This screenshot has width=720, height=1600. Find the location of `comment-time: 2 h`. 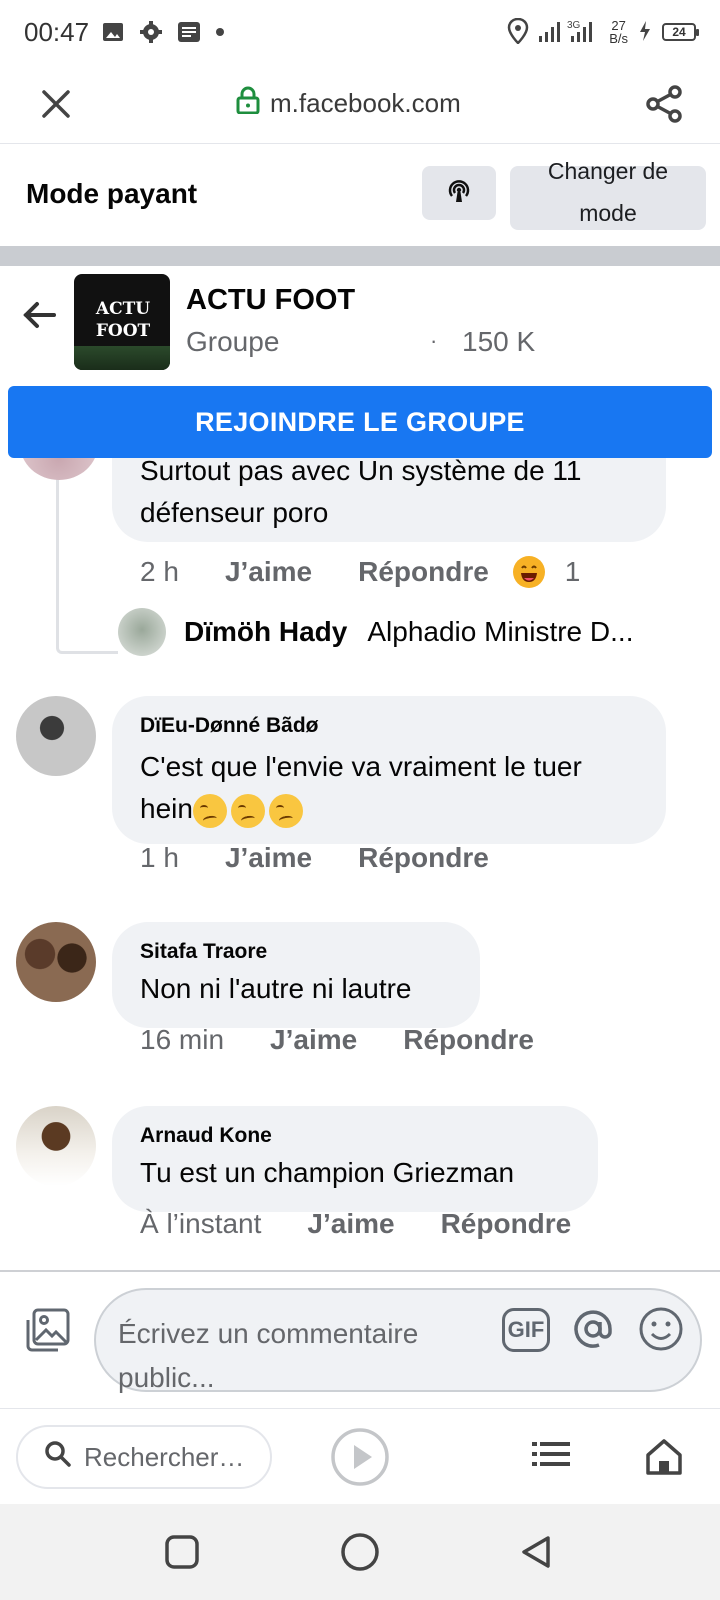

comment-time: 2 h is located at coordinates (159, 571).